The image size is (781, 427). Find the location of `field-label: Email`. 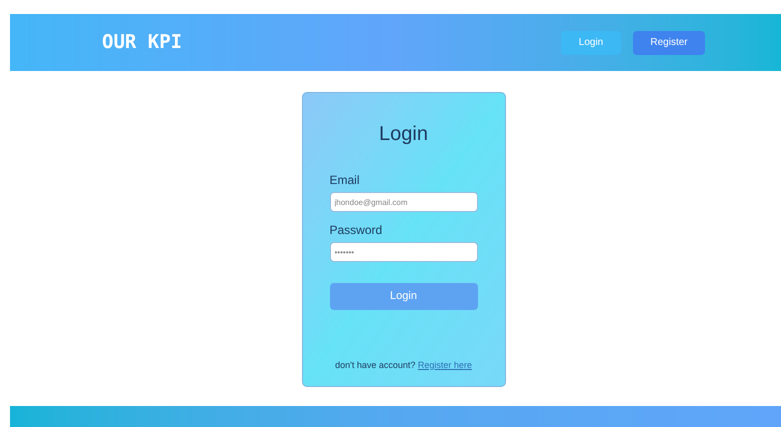

field-label: Email is located at coordinates (345, 180).